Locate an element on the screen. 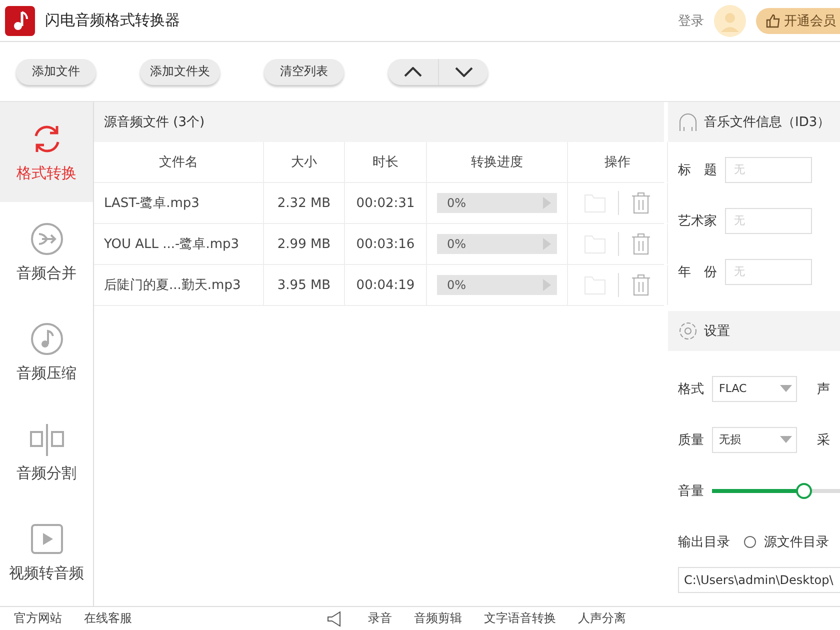 This screenshot has width=840, height=630. avatar-icon is located at coordinates (730, 20).